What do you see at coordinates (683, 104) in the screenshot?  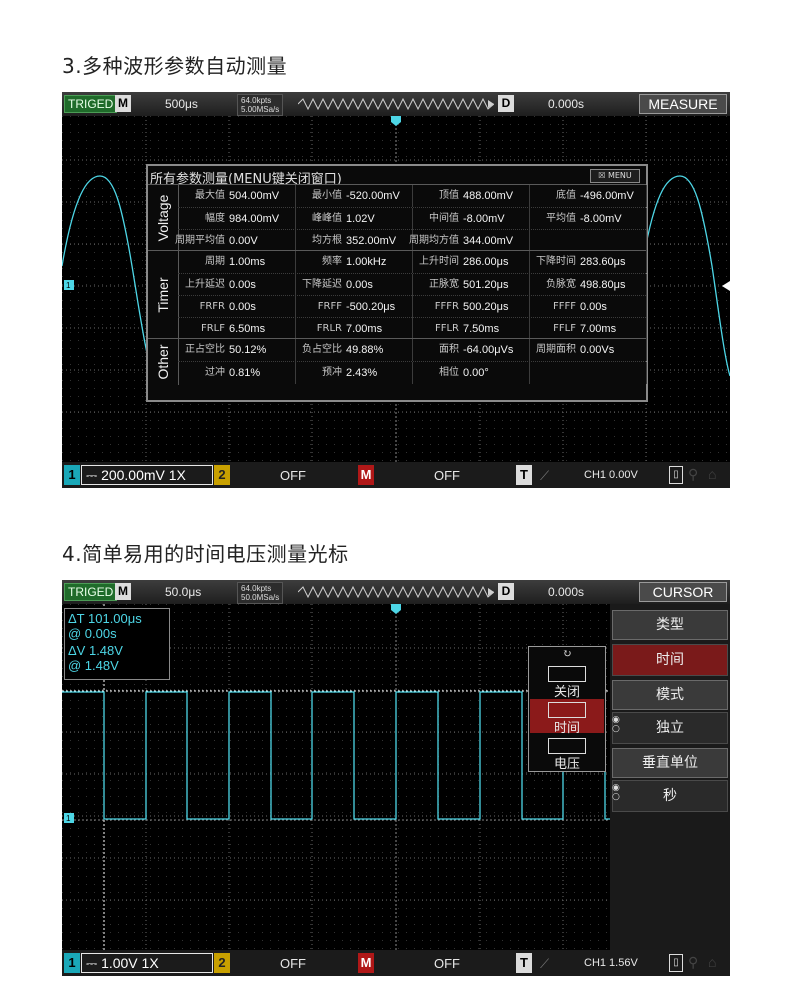 I see `menu-title: MEASURE` at bounding box center [683, 104].